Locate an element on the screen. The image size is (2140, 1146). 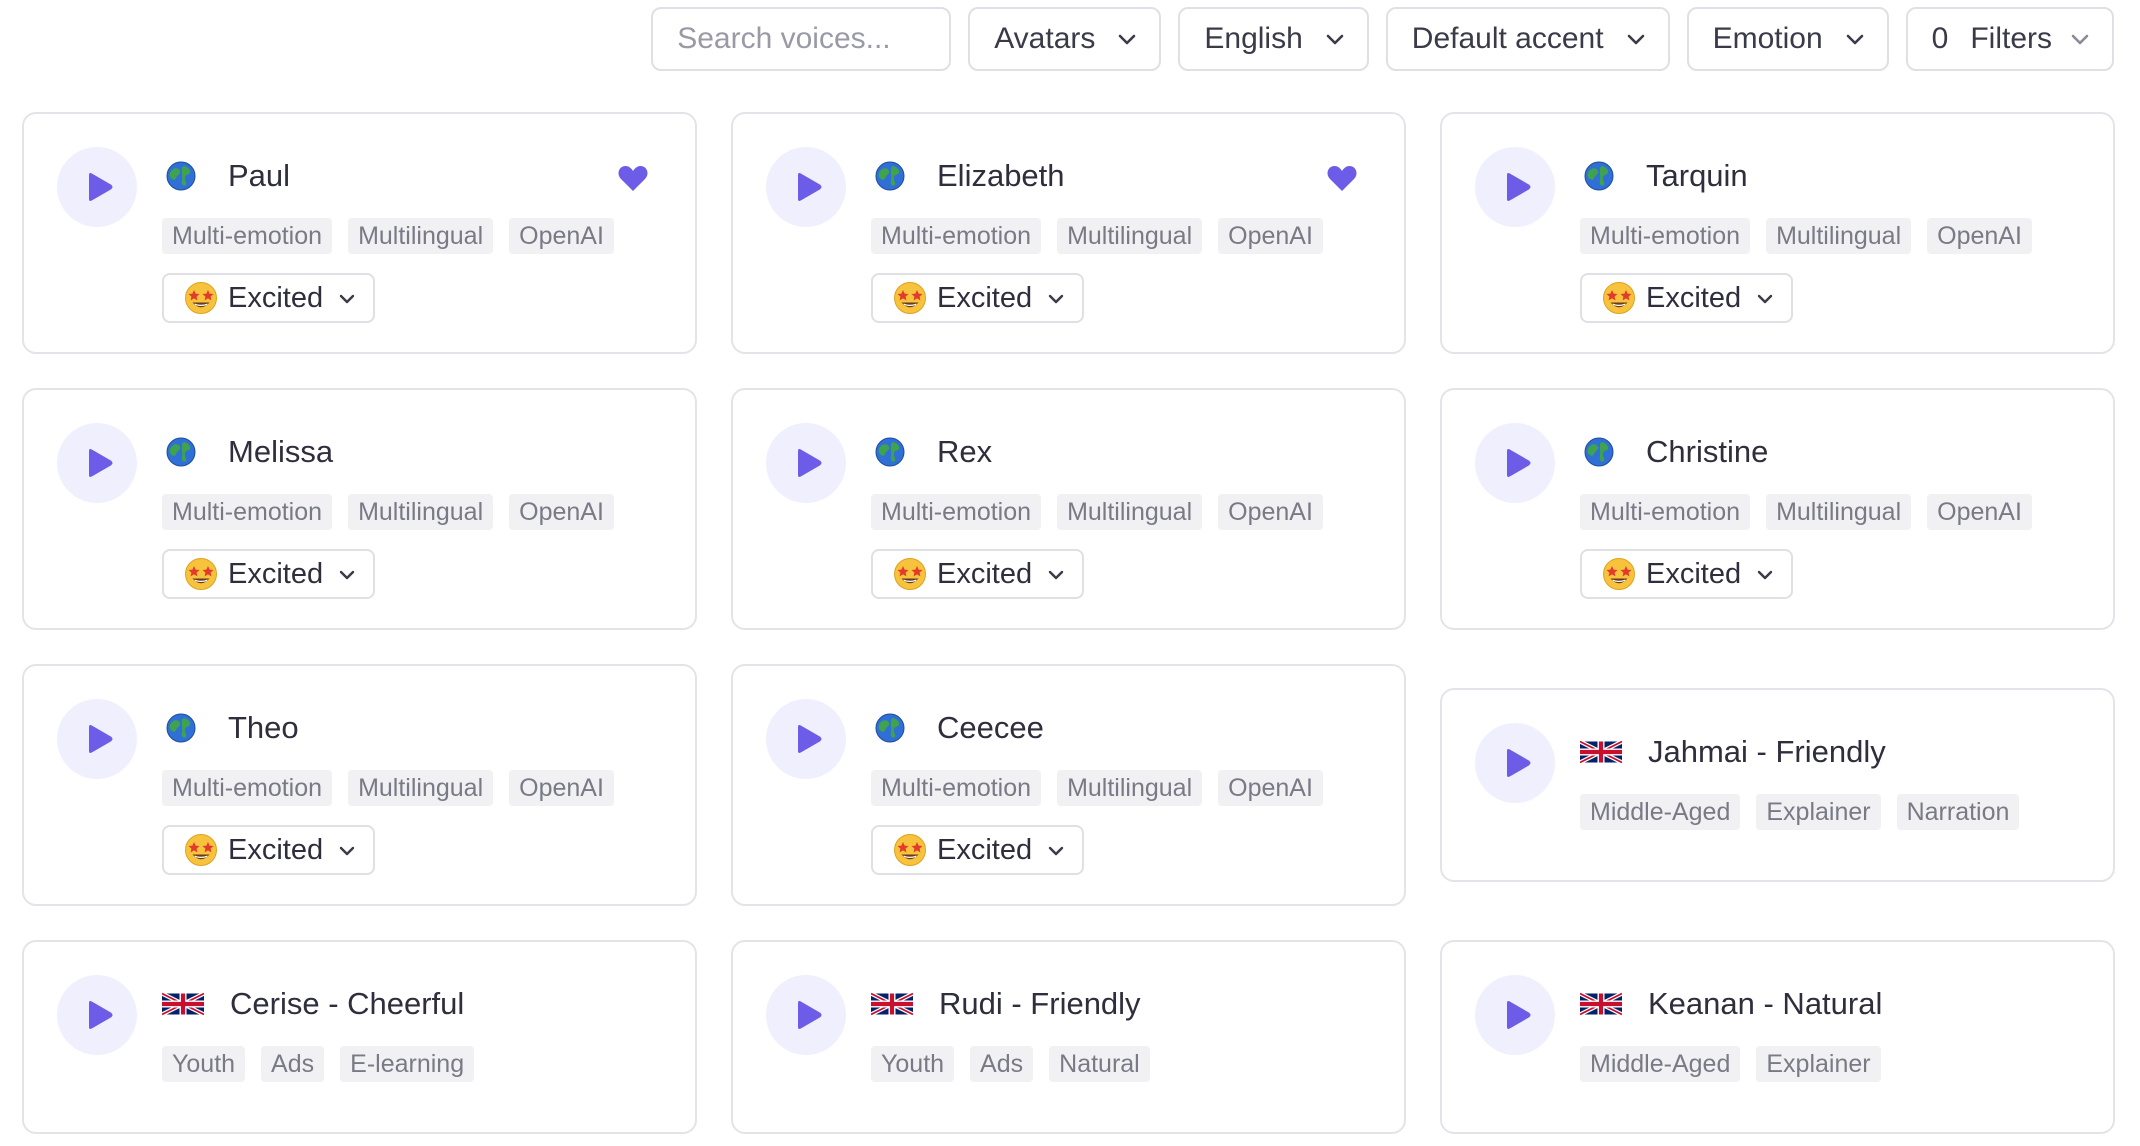
voice-name-row: Melissa is located at coordinates (247, 452).